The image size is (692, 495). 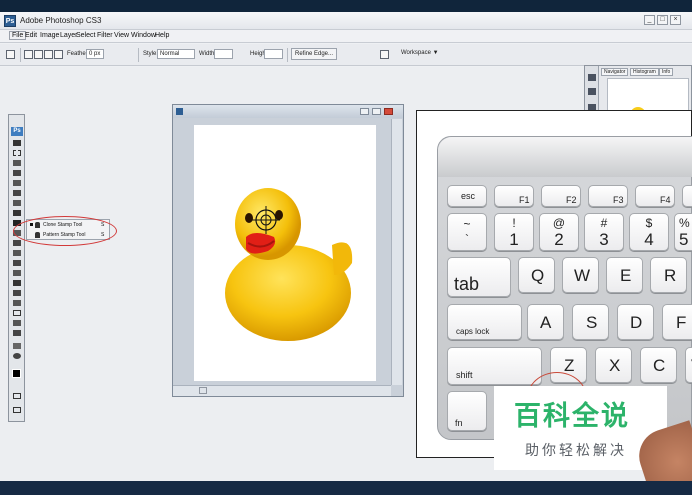 I want to click on document-vertical-scrollbar, so click(x=396, y=252).